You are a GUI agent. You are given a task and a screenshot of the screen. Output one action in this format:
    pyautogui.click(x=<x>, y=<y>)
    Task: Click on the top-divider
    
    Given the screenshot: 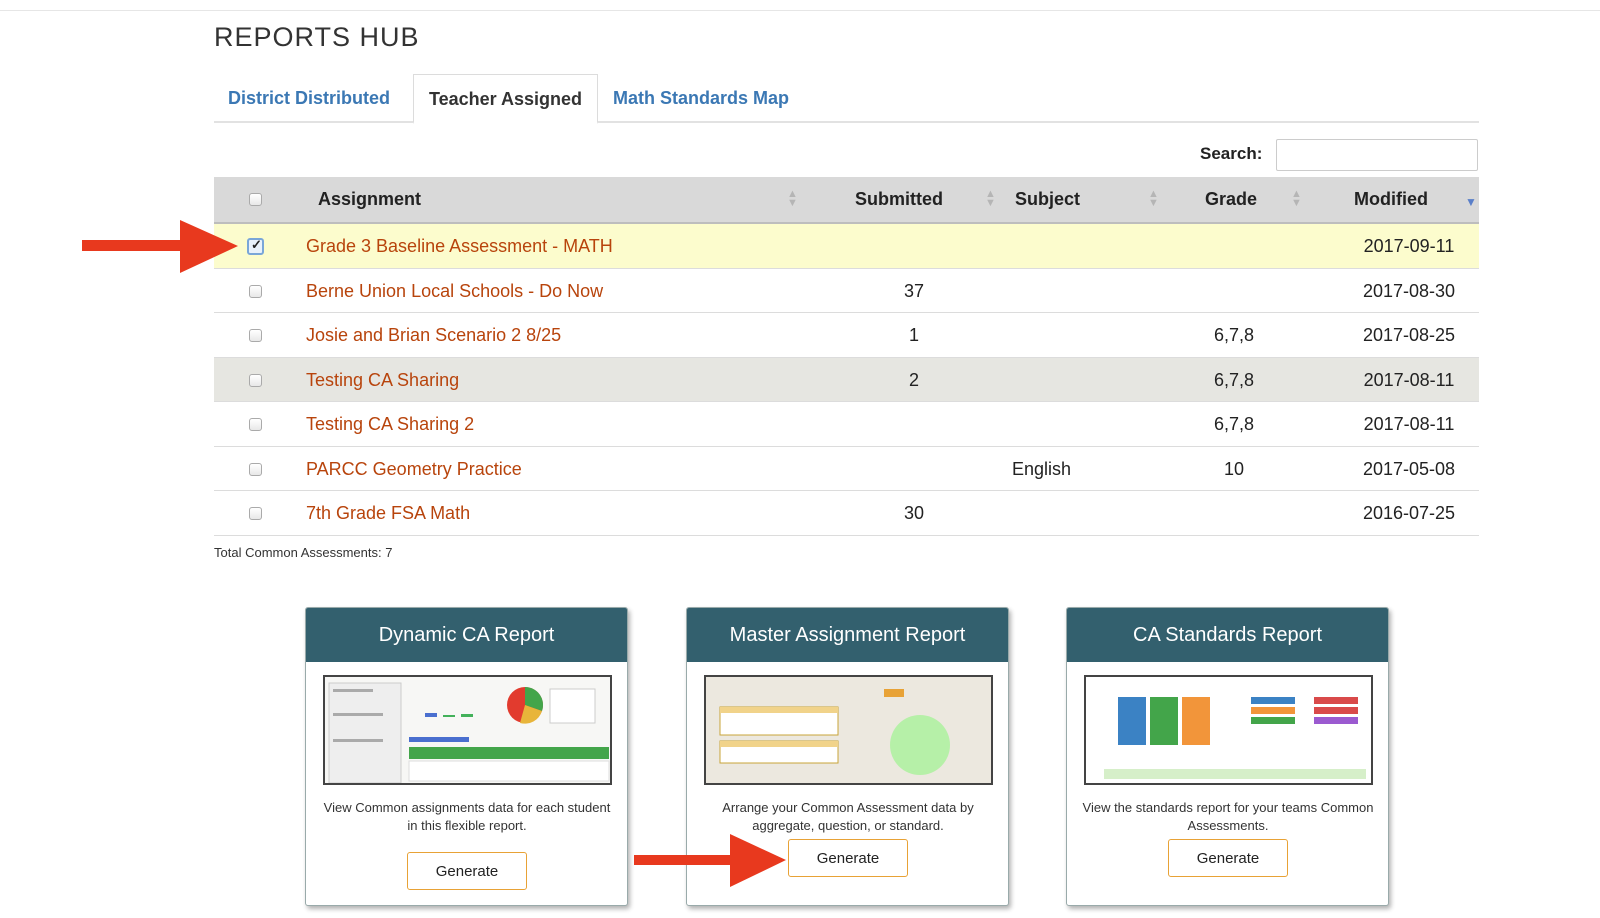 What is the action you would take?
    pyautogui.click(x=800, y=10)
    